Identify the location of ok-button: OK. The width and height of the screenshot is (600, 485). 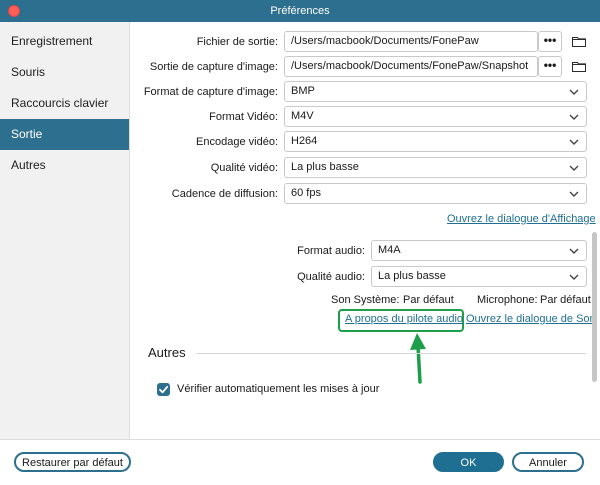
(468, 462).